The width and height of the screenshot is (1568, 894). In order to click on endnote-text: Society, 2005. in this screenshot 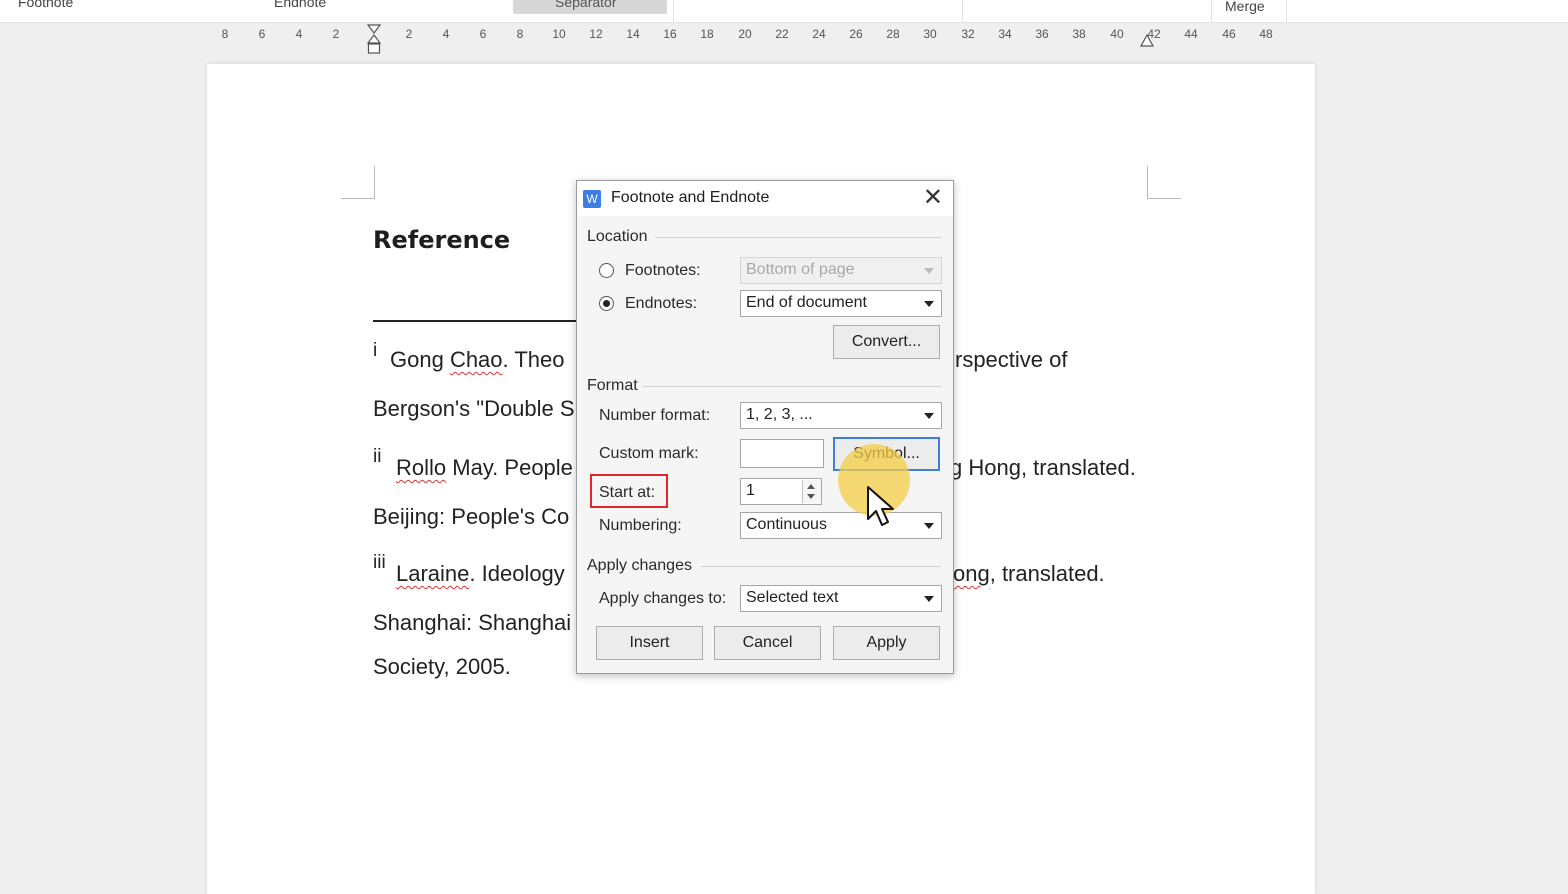, I will do `click(442, 666)`.